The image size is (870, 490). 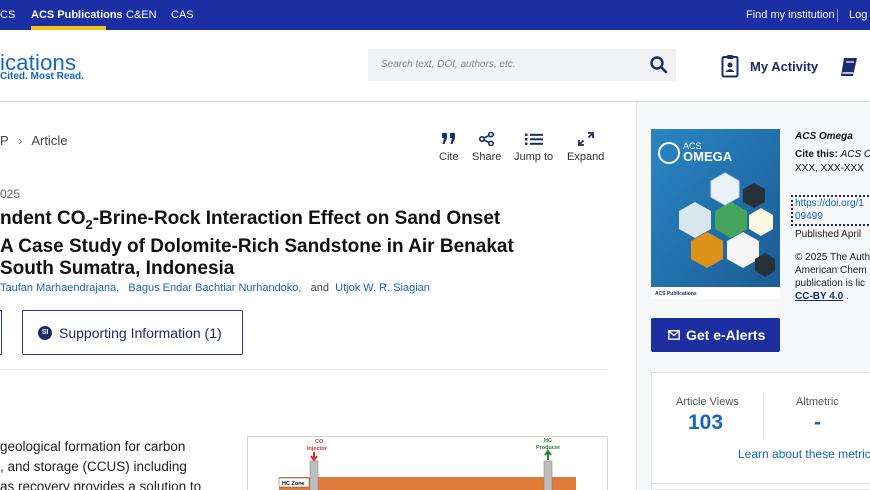 What do you see at coordinates (303, 369) in the screenshot?
I see `section-divider` at bounding box center [303, 369].